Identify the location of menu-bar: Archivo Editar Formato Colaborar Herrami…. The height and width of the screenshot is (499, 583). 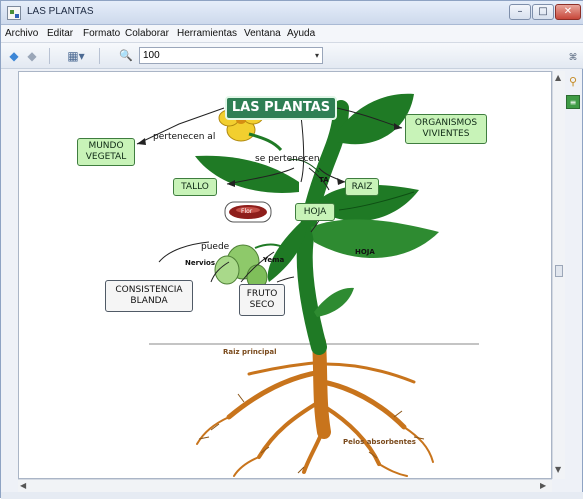
(292, 34).